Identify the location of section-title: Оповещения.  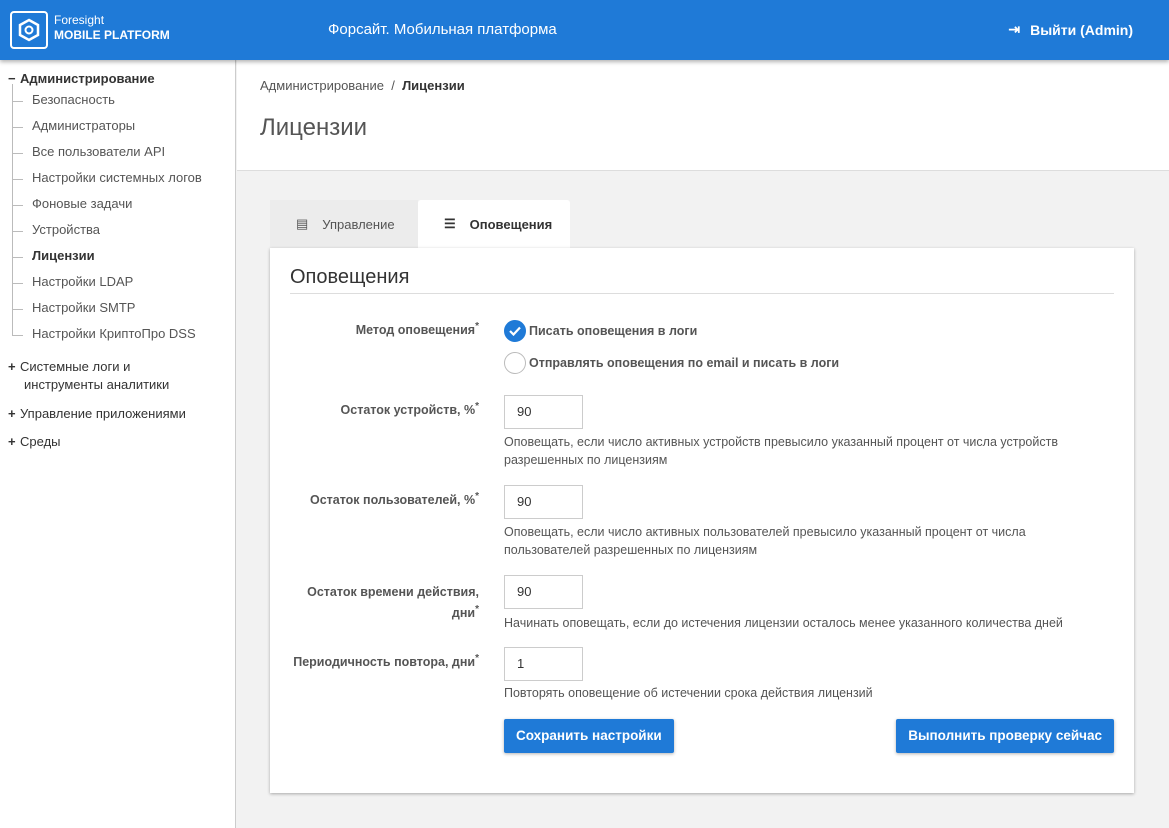
(702, 280).